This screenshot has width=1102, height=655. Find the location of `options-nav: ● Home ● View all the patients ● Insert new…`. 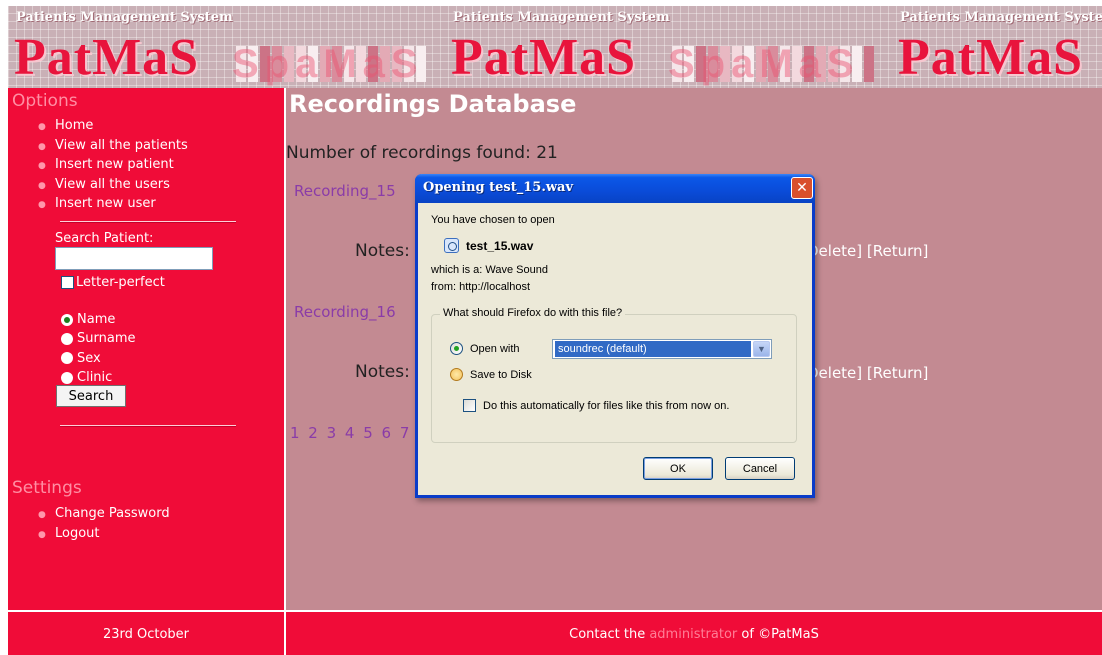

options-nav: ● Home ● View all the patients ● Insert new… is located at coordinates (113, 165).